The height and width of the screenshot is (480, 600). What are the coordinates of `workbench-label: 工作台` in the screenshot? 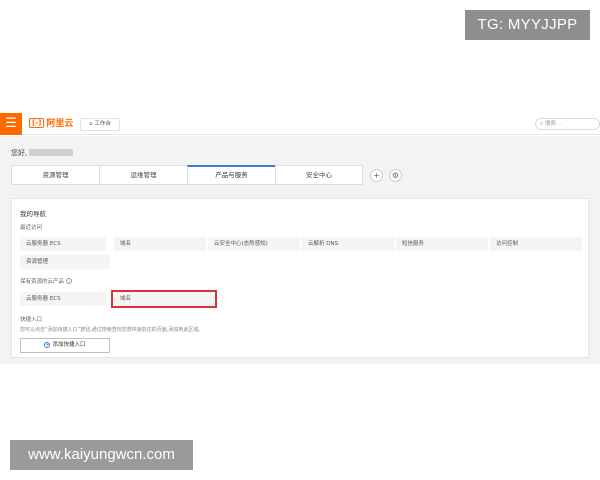 It's located at (102, 124).